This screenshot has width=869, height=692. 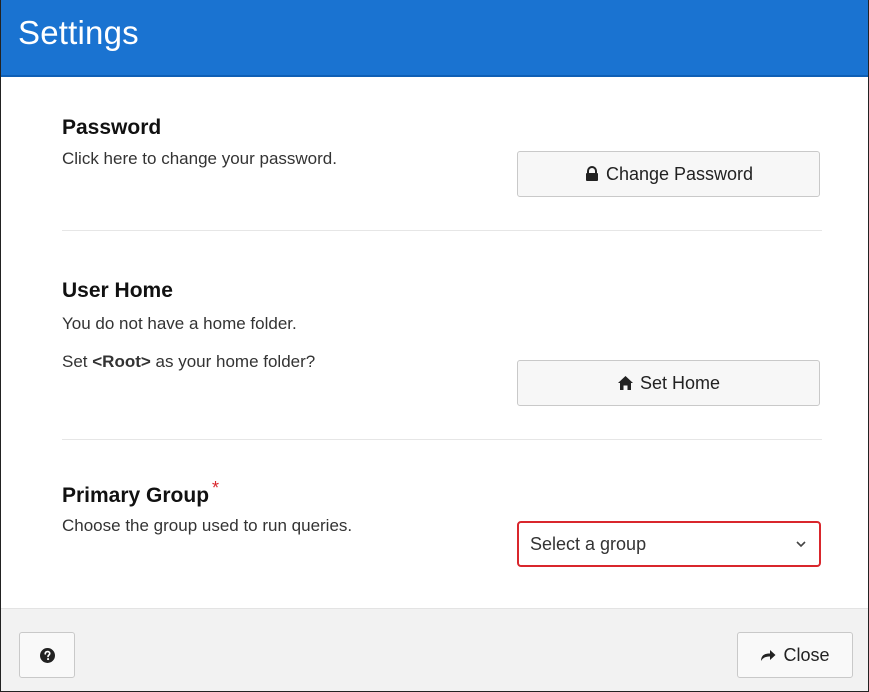 What do you see at coordinates (442, 493) in the screenshot?
I see `primary-group-heading: Primary Group *` at bounding box center [442, 493].